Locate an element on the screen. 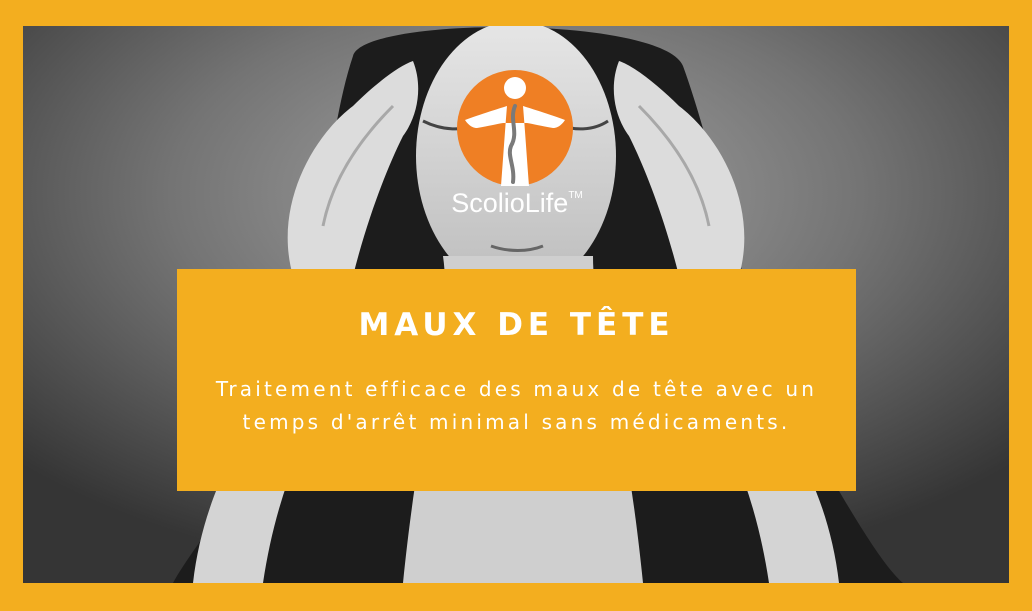 The height and width of the screenshot is (611, 1032). spine-figure-icon is located at coordinates (515, 128).